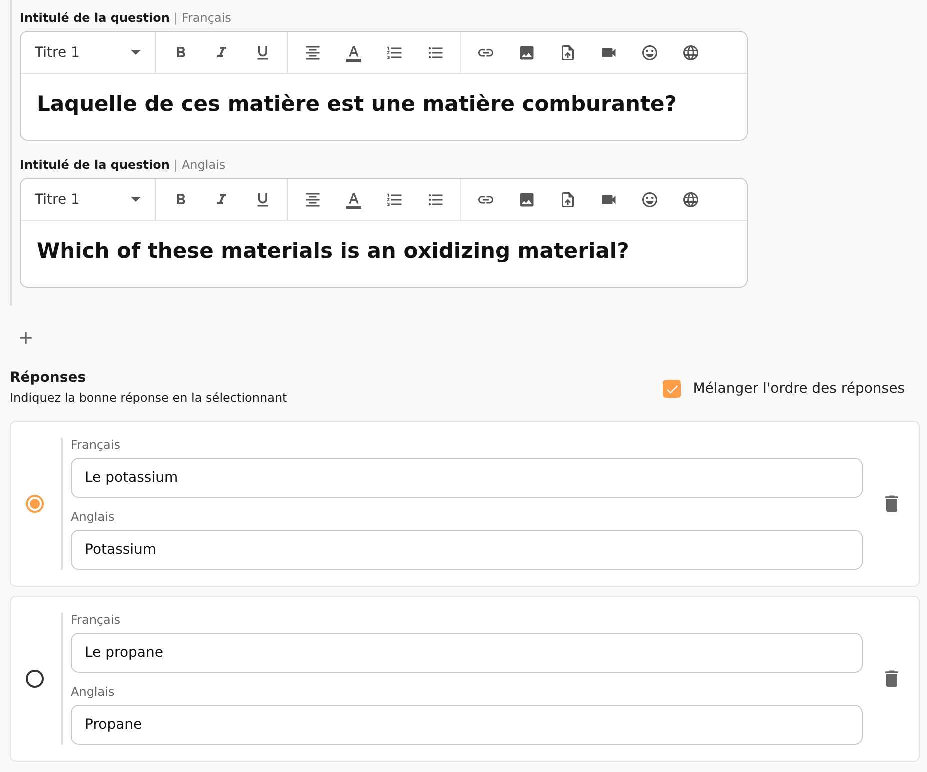 The height and width of the screenshot is (772, 927). What do you see at coordinates (799, 389) in the screenshot?
I see `checkbox-label: Mélanger l'ordre des réponses` at bounding box center [799, 389].